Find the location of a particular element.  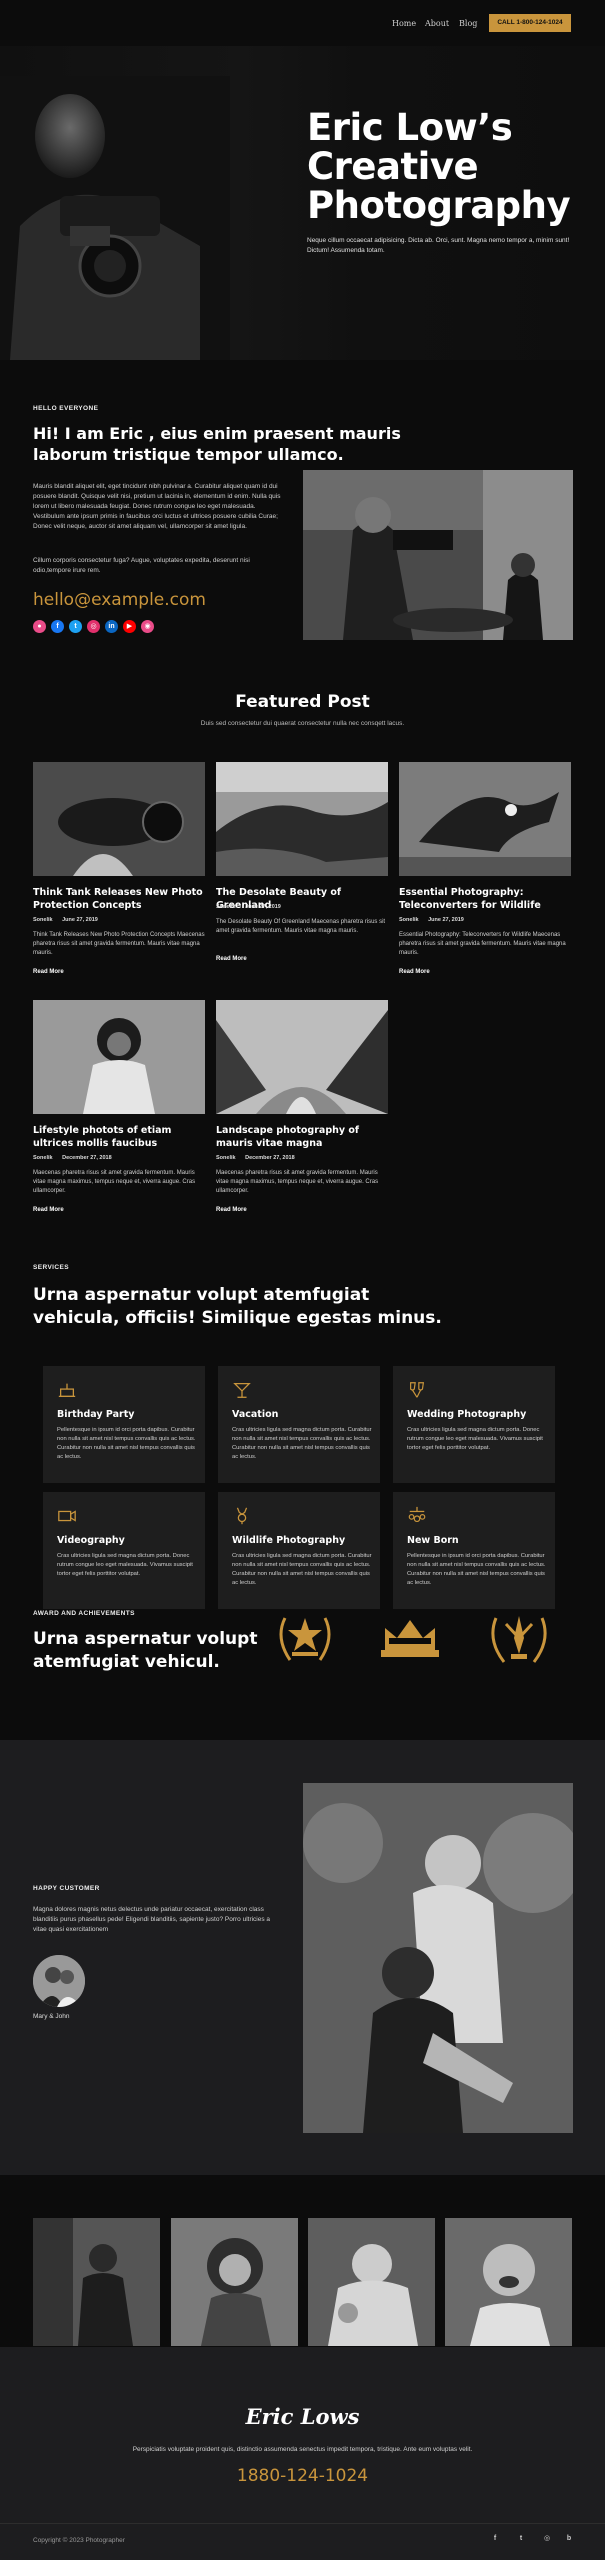

footer-logo: Eric Lows is located at coordinates (302, 2416).